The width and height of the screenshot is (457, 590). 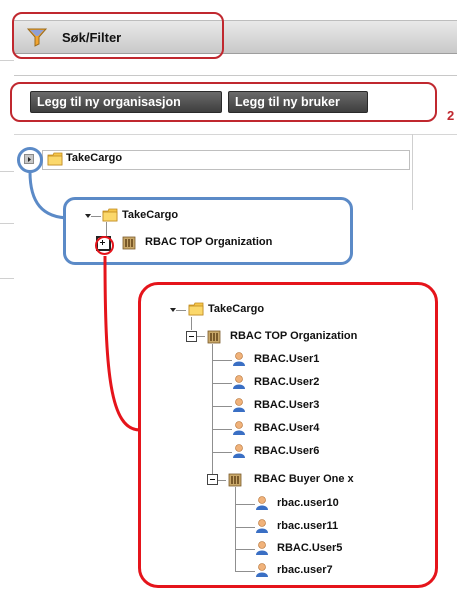 What do you see at coordinates (310, 548) in the screenshot?
I see `tree-user-label: RBAC.User5` at bounding box center [310, 548].